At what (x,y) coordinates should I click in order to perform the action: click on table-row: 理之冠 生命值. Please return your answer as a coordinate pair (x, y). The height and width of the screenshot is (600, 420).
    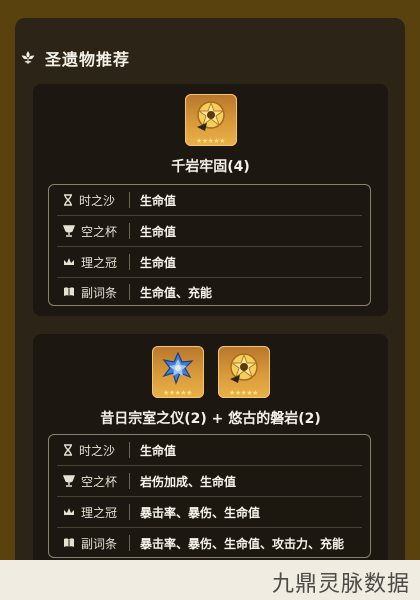
    Looking at the image, I should click on (209, 262).